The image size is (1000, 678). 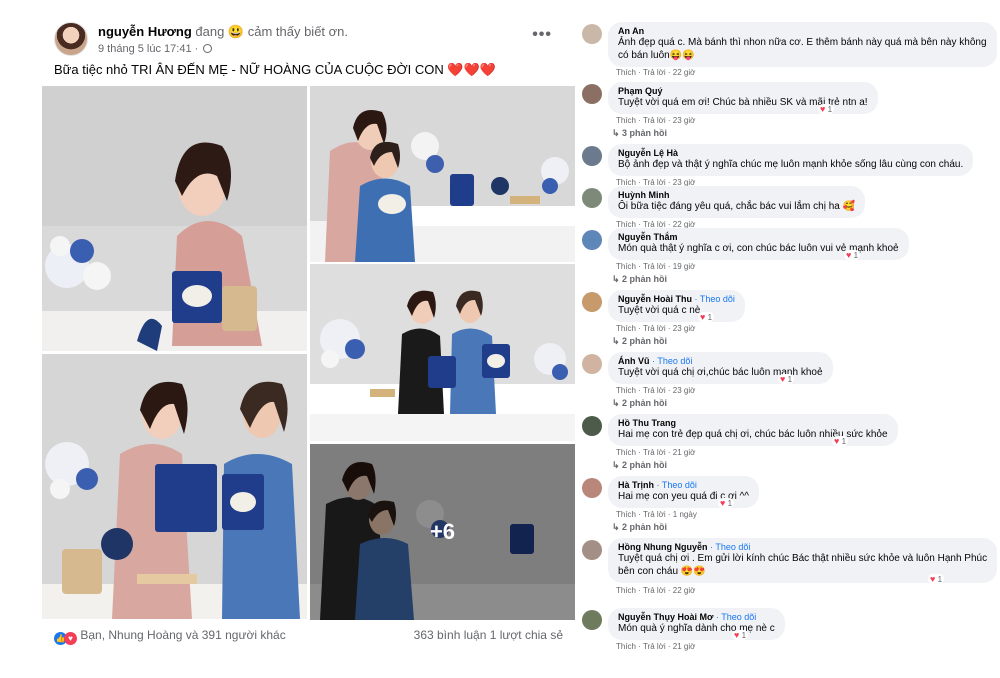 What do you see at coordinates (542, 35) in the screenshot?
I see `more-options-button: •••` at bounding box center [542, 35].